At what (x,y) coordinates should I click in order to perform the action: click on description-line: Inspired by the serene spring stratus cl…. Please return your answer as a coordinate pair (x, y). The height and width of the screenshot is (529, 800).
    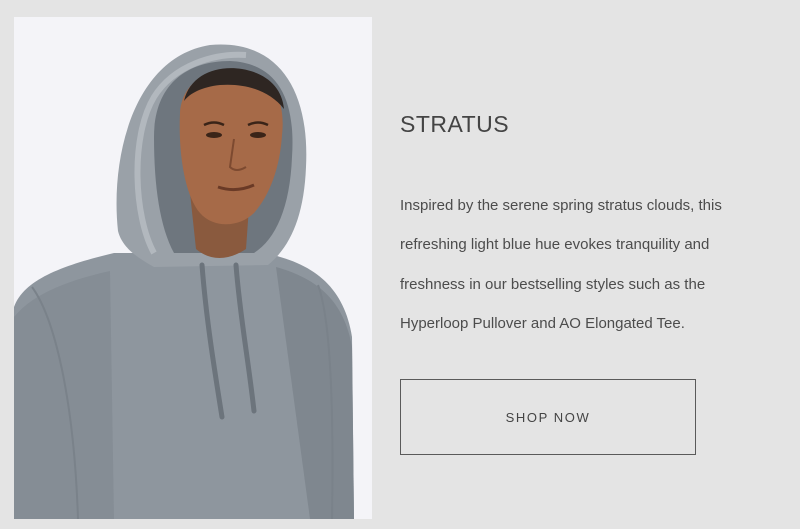
    Looking at the image, I should click on (561, 205).